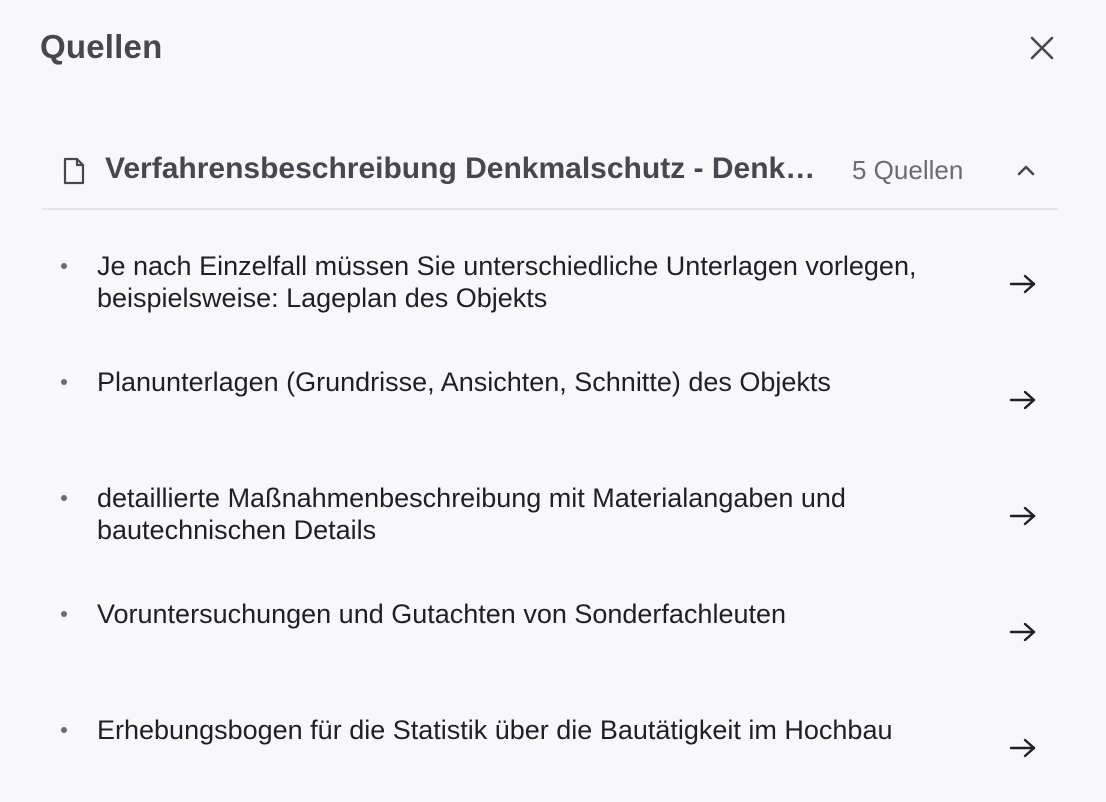 This screenshot has width=1106, height=802. What do you see at coordinates (1026, 170) in the screenshot?
I see `chevron-up-icon` at bounding box center [1026, 170].